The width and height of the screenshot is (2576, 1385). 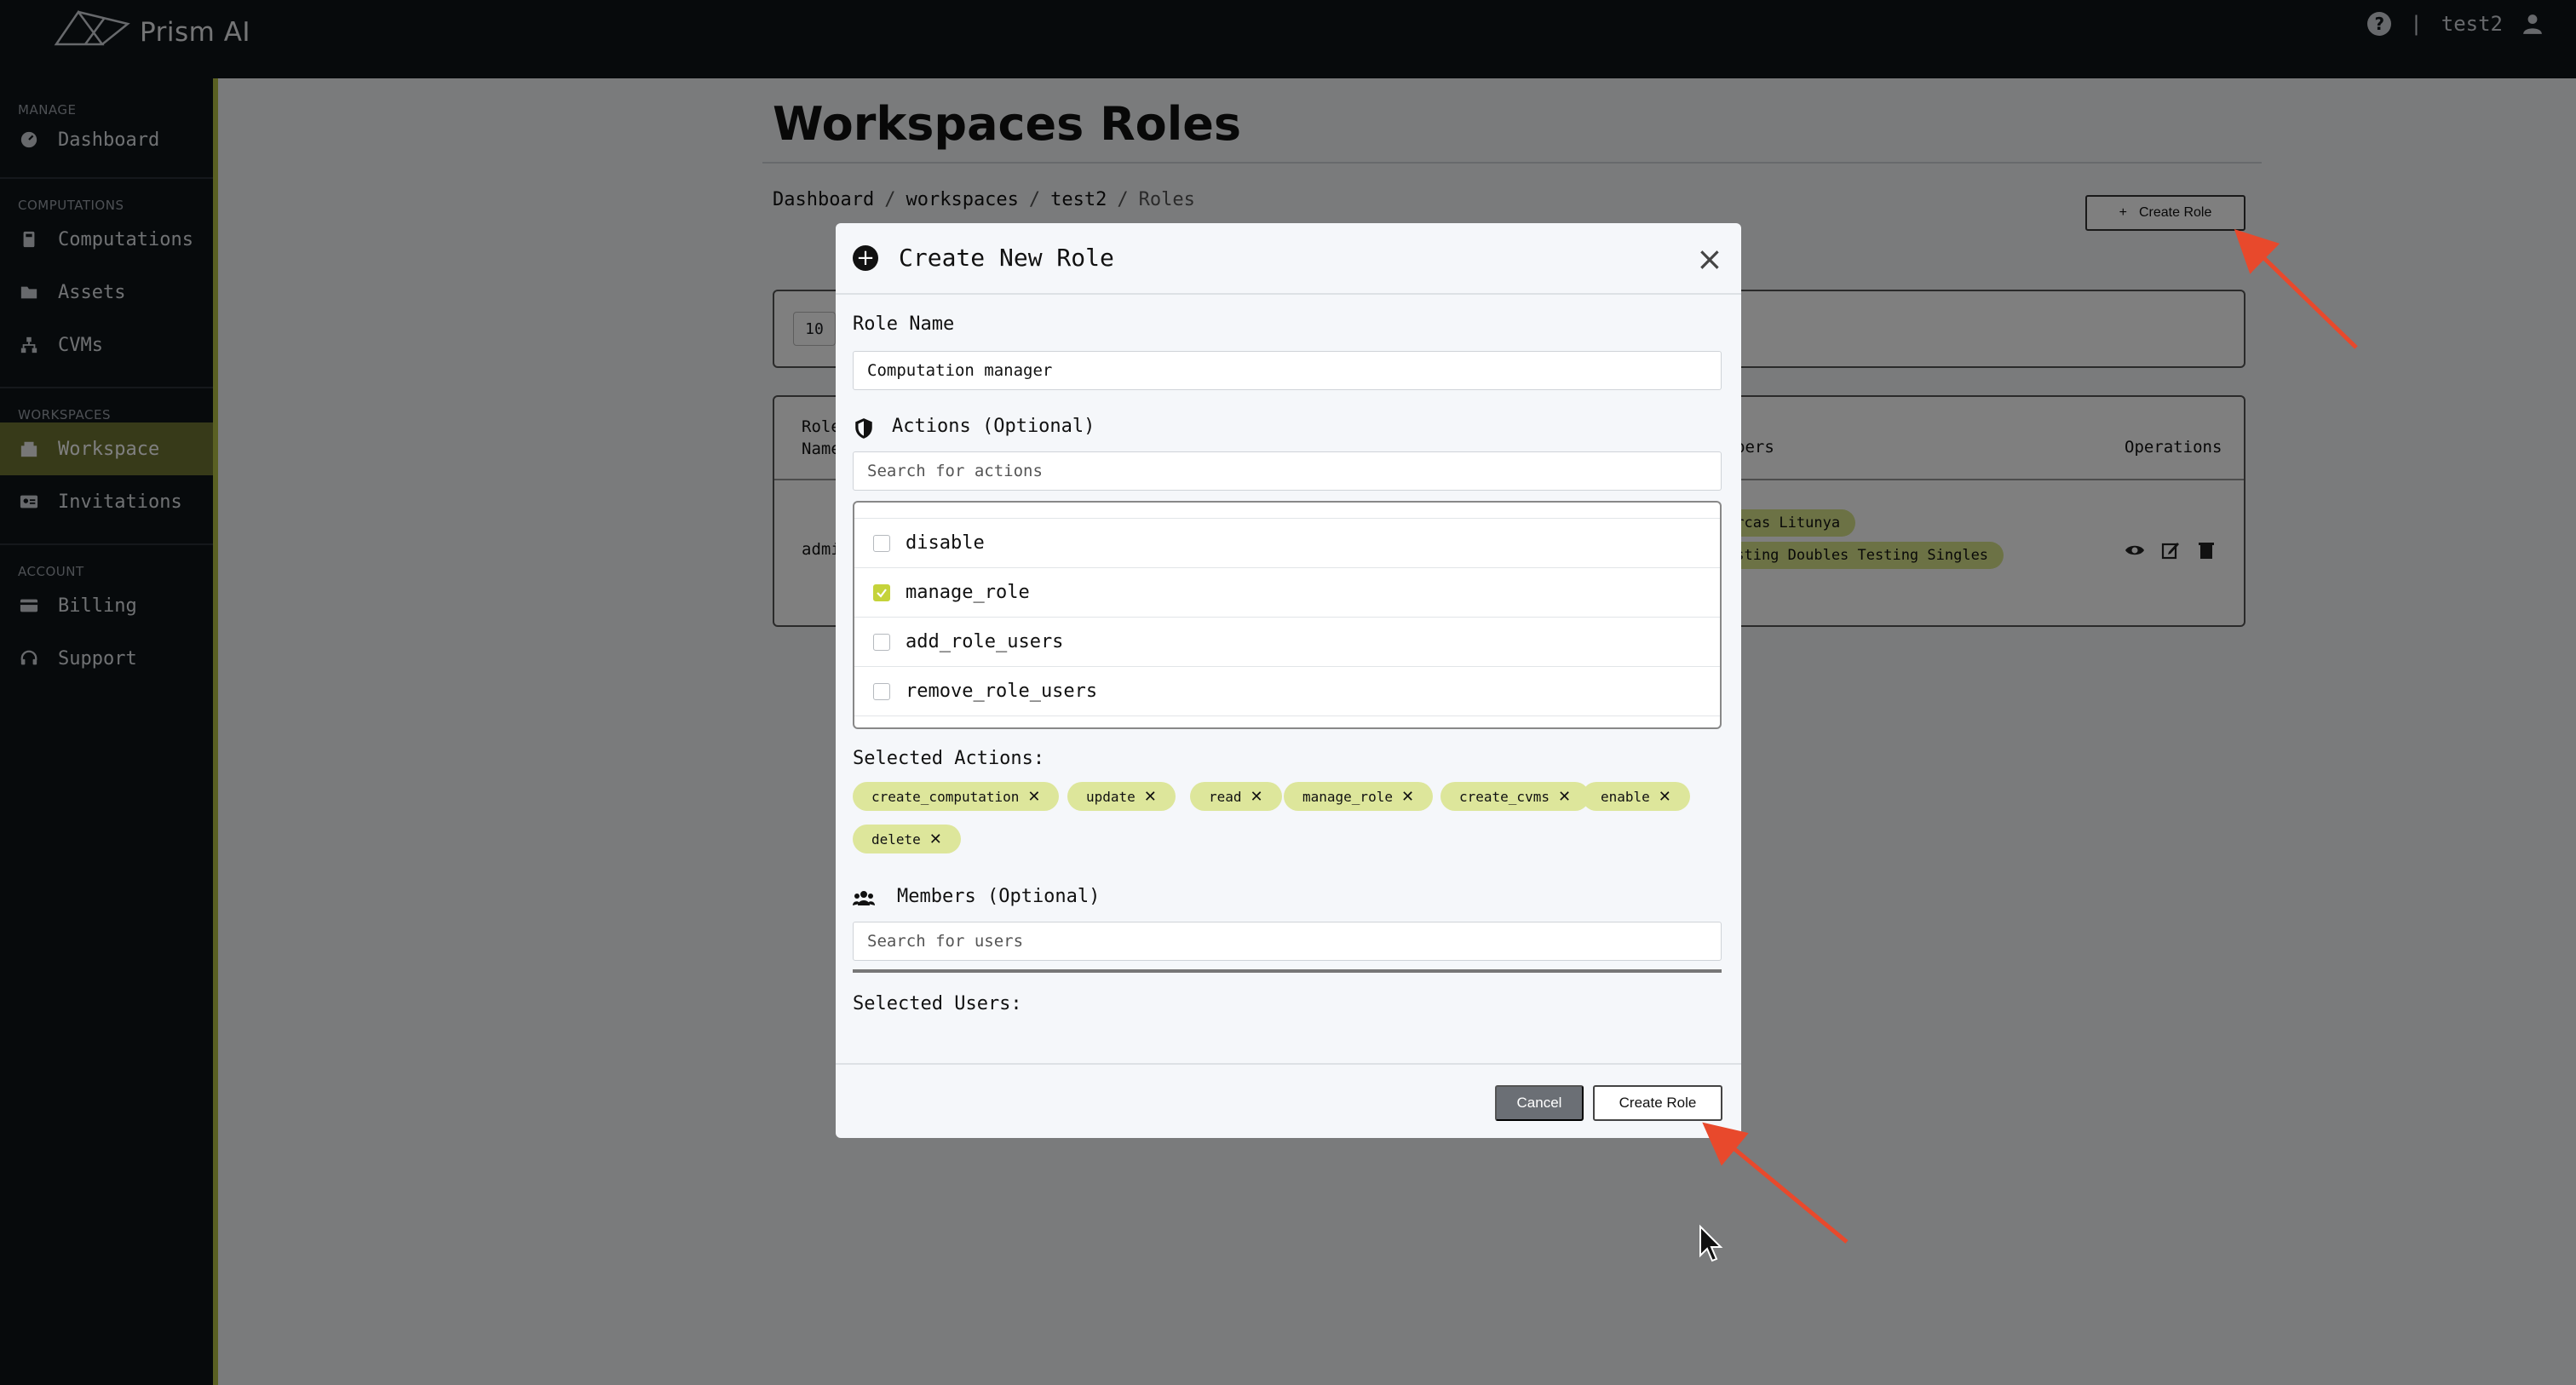 I want to click on actions-search-input: Search for actions, so click(x=1287, y=471).